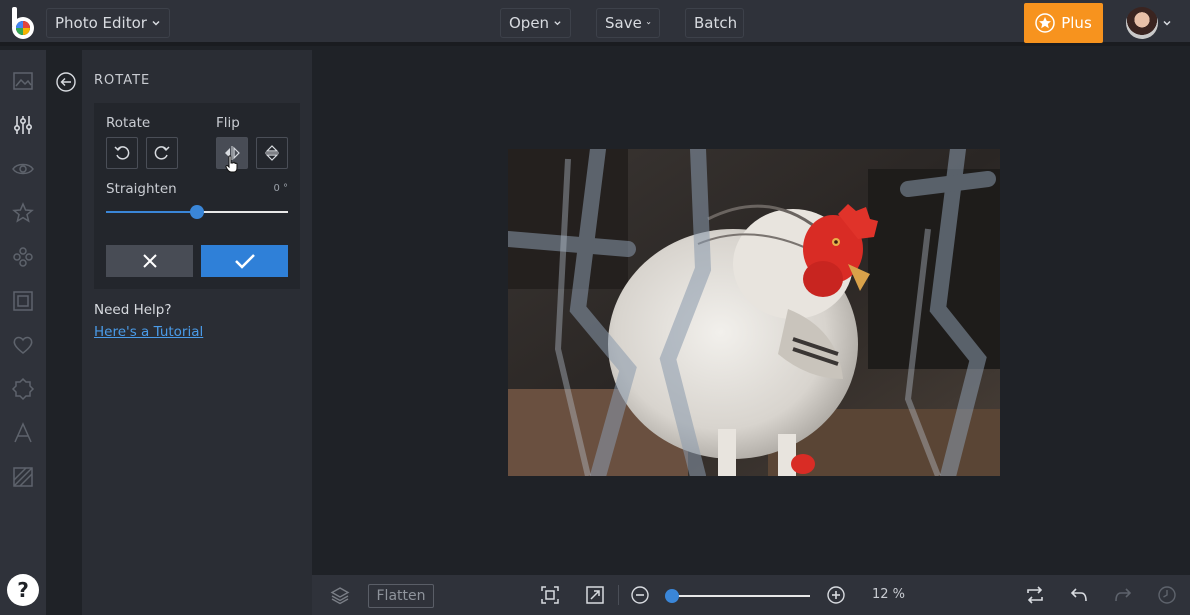  What do you see at coordinates (141, 189) in the screenshot?
I see `straighten-label: Straighten` at bounding box center [141, 189].